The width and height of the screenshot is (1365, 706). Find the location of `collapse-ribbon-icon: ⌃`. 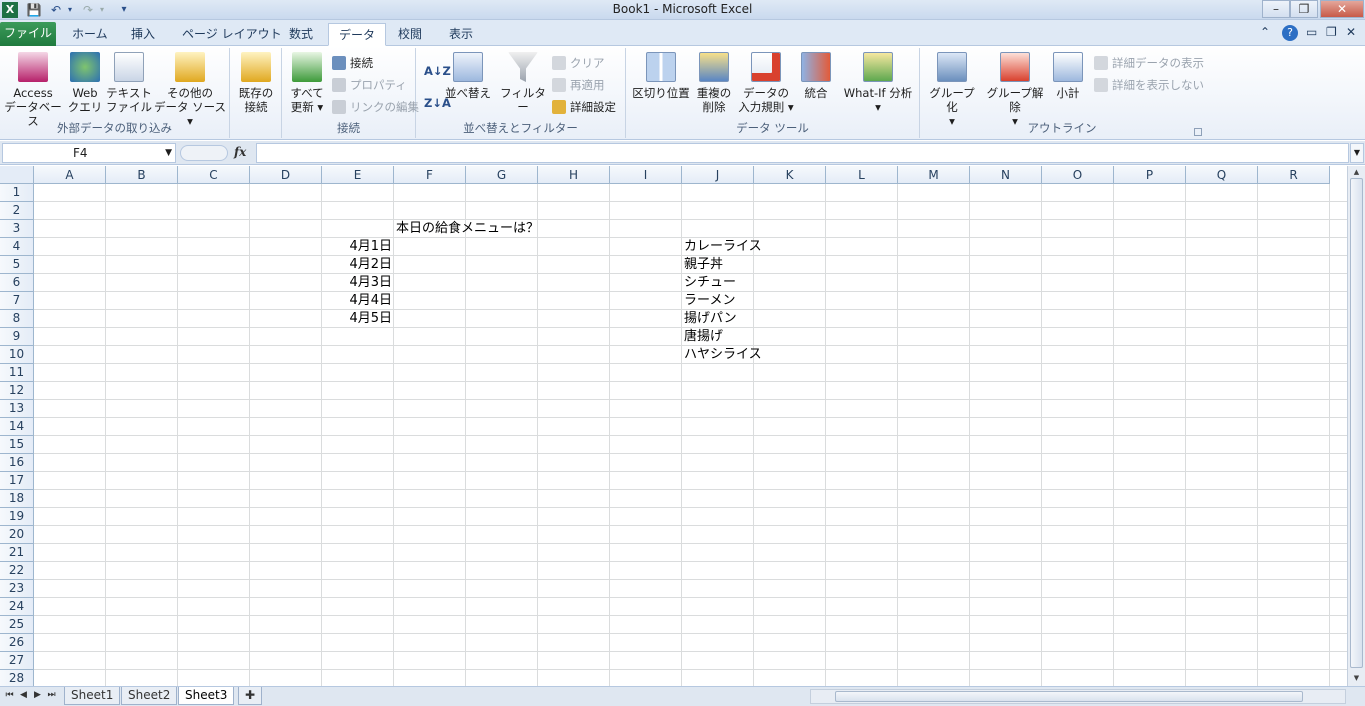

collapse-ribbon-icon: ⌃ is located at coordinates (1265, 32).